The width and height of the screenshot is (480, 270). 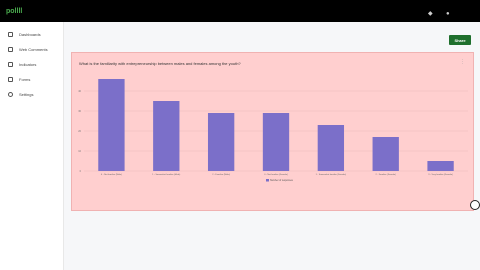 I want to click on x-tick-label: 3 - Very familiar (Female), so click(x=440, y=174).